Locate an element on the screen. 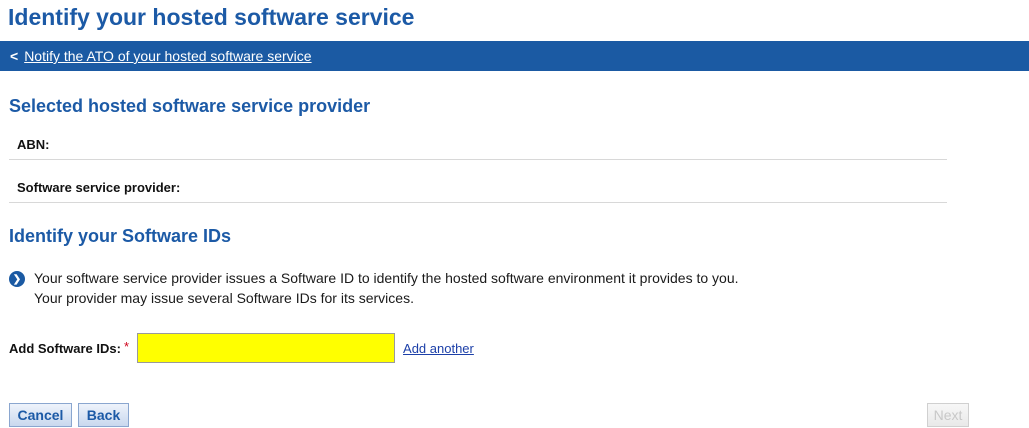  provider-label: Software service provider: is located at coordinates (99, 187).